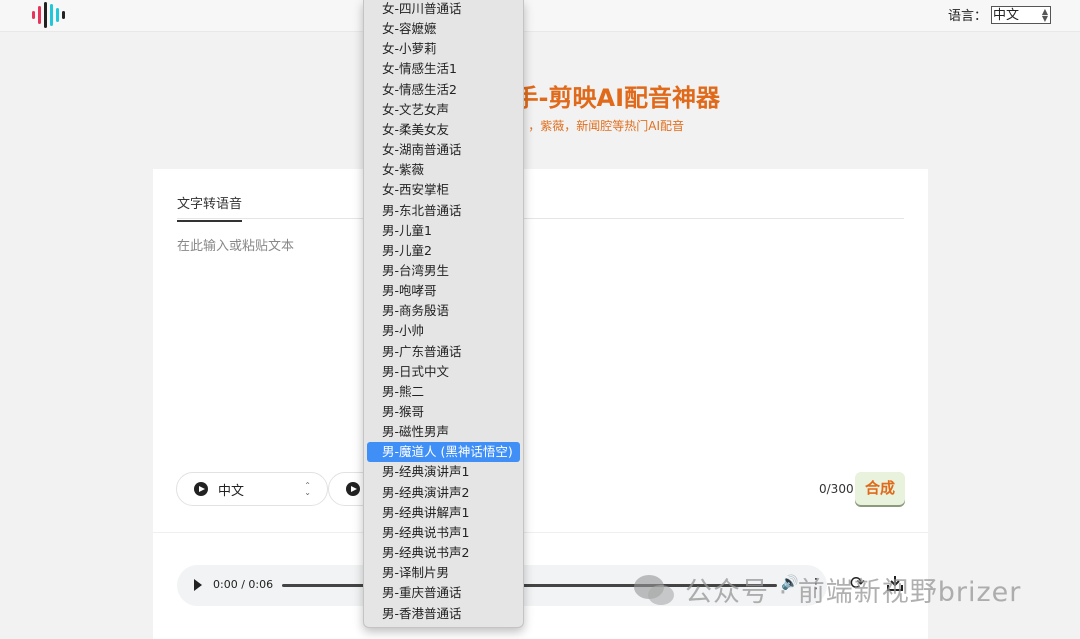 Image resolution: width=1080 pixels, height=639 pixels. What do you see at coordinates (654, 589) in the screenshot?
I see `wechat-icon` at bounding box center [654, 589].